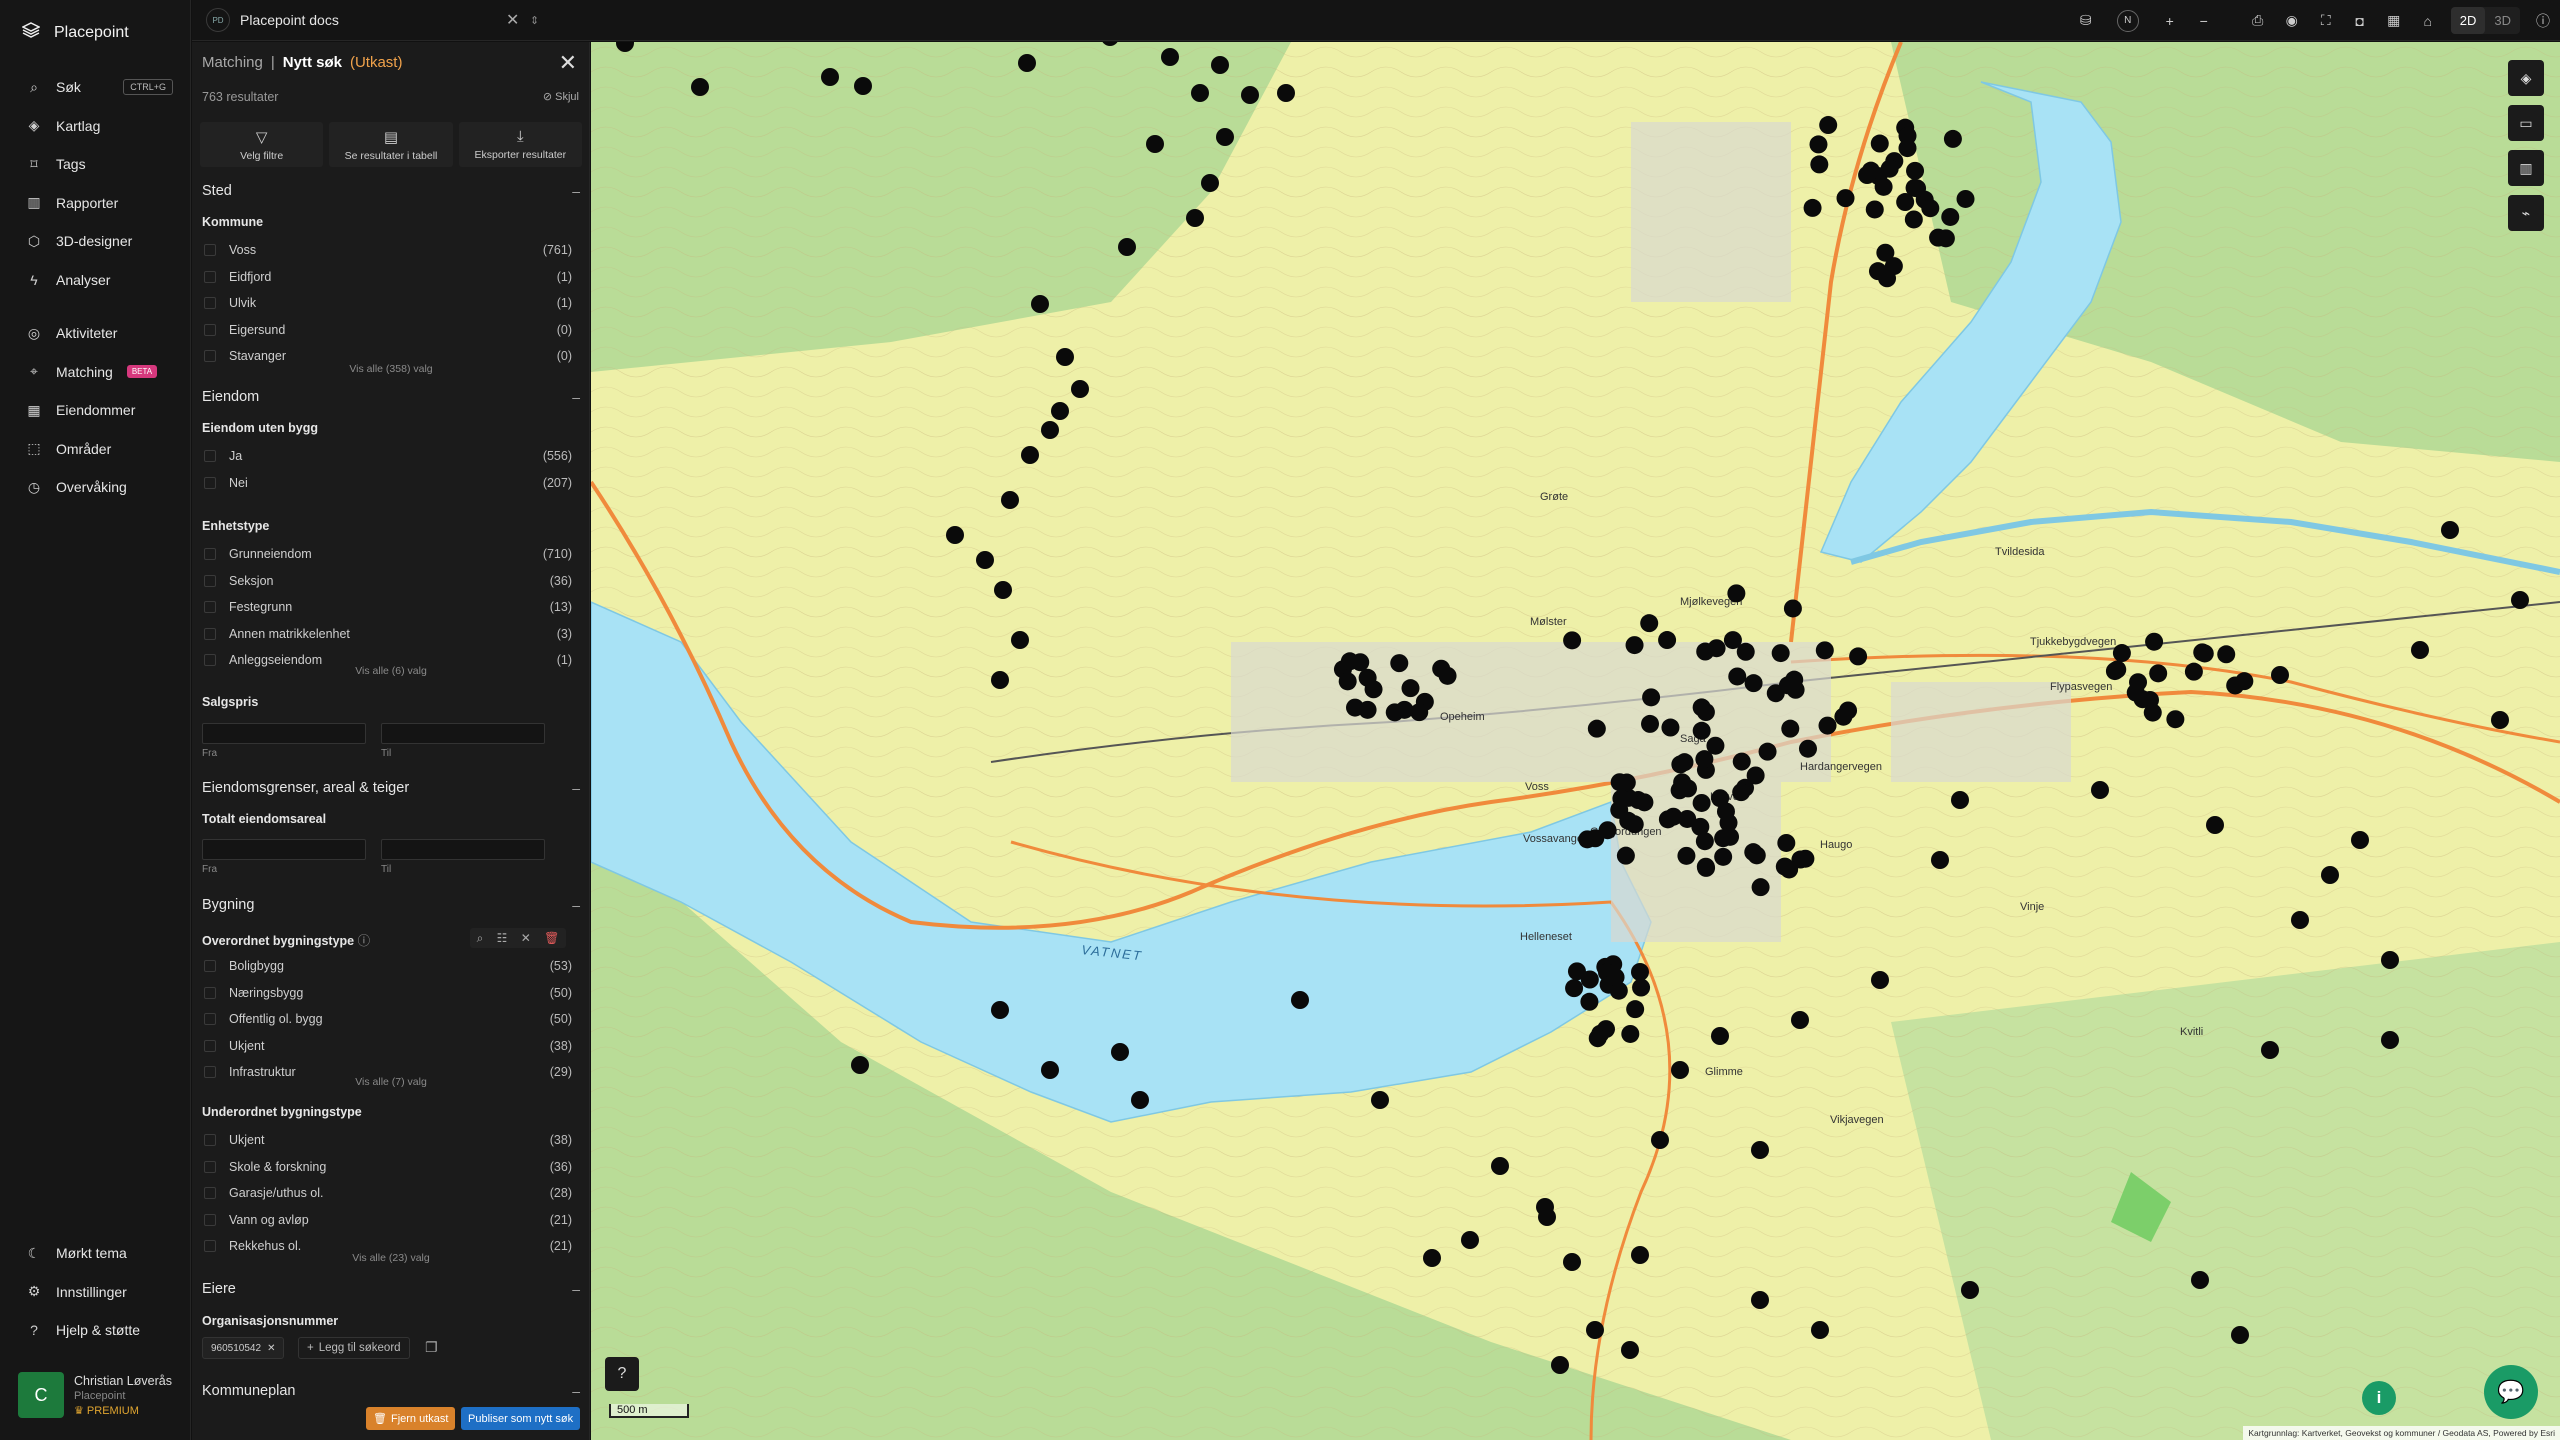 This screenshot has height=1440, width=2560. What do you see at coordinates (512, 20) in the screenshot?
I see `close-tab-icon: ✕` at bounding box center [512, 20].